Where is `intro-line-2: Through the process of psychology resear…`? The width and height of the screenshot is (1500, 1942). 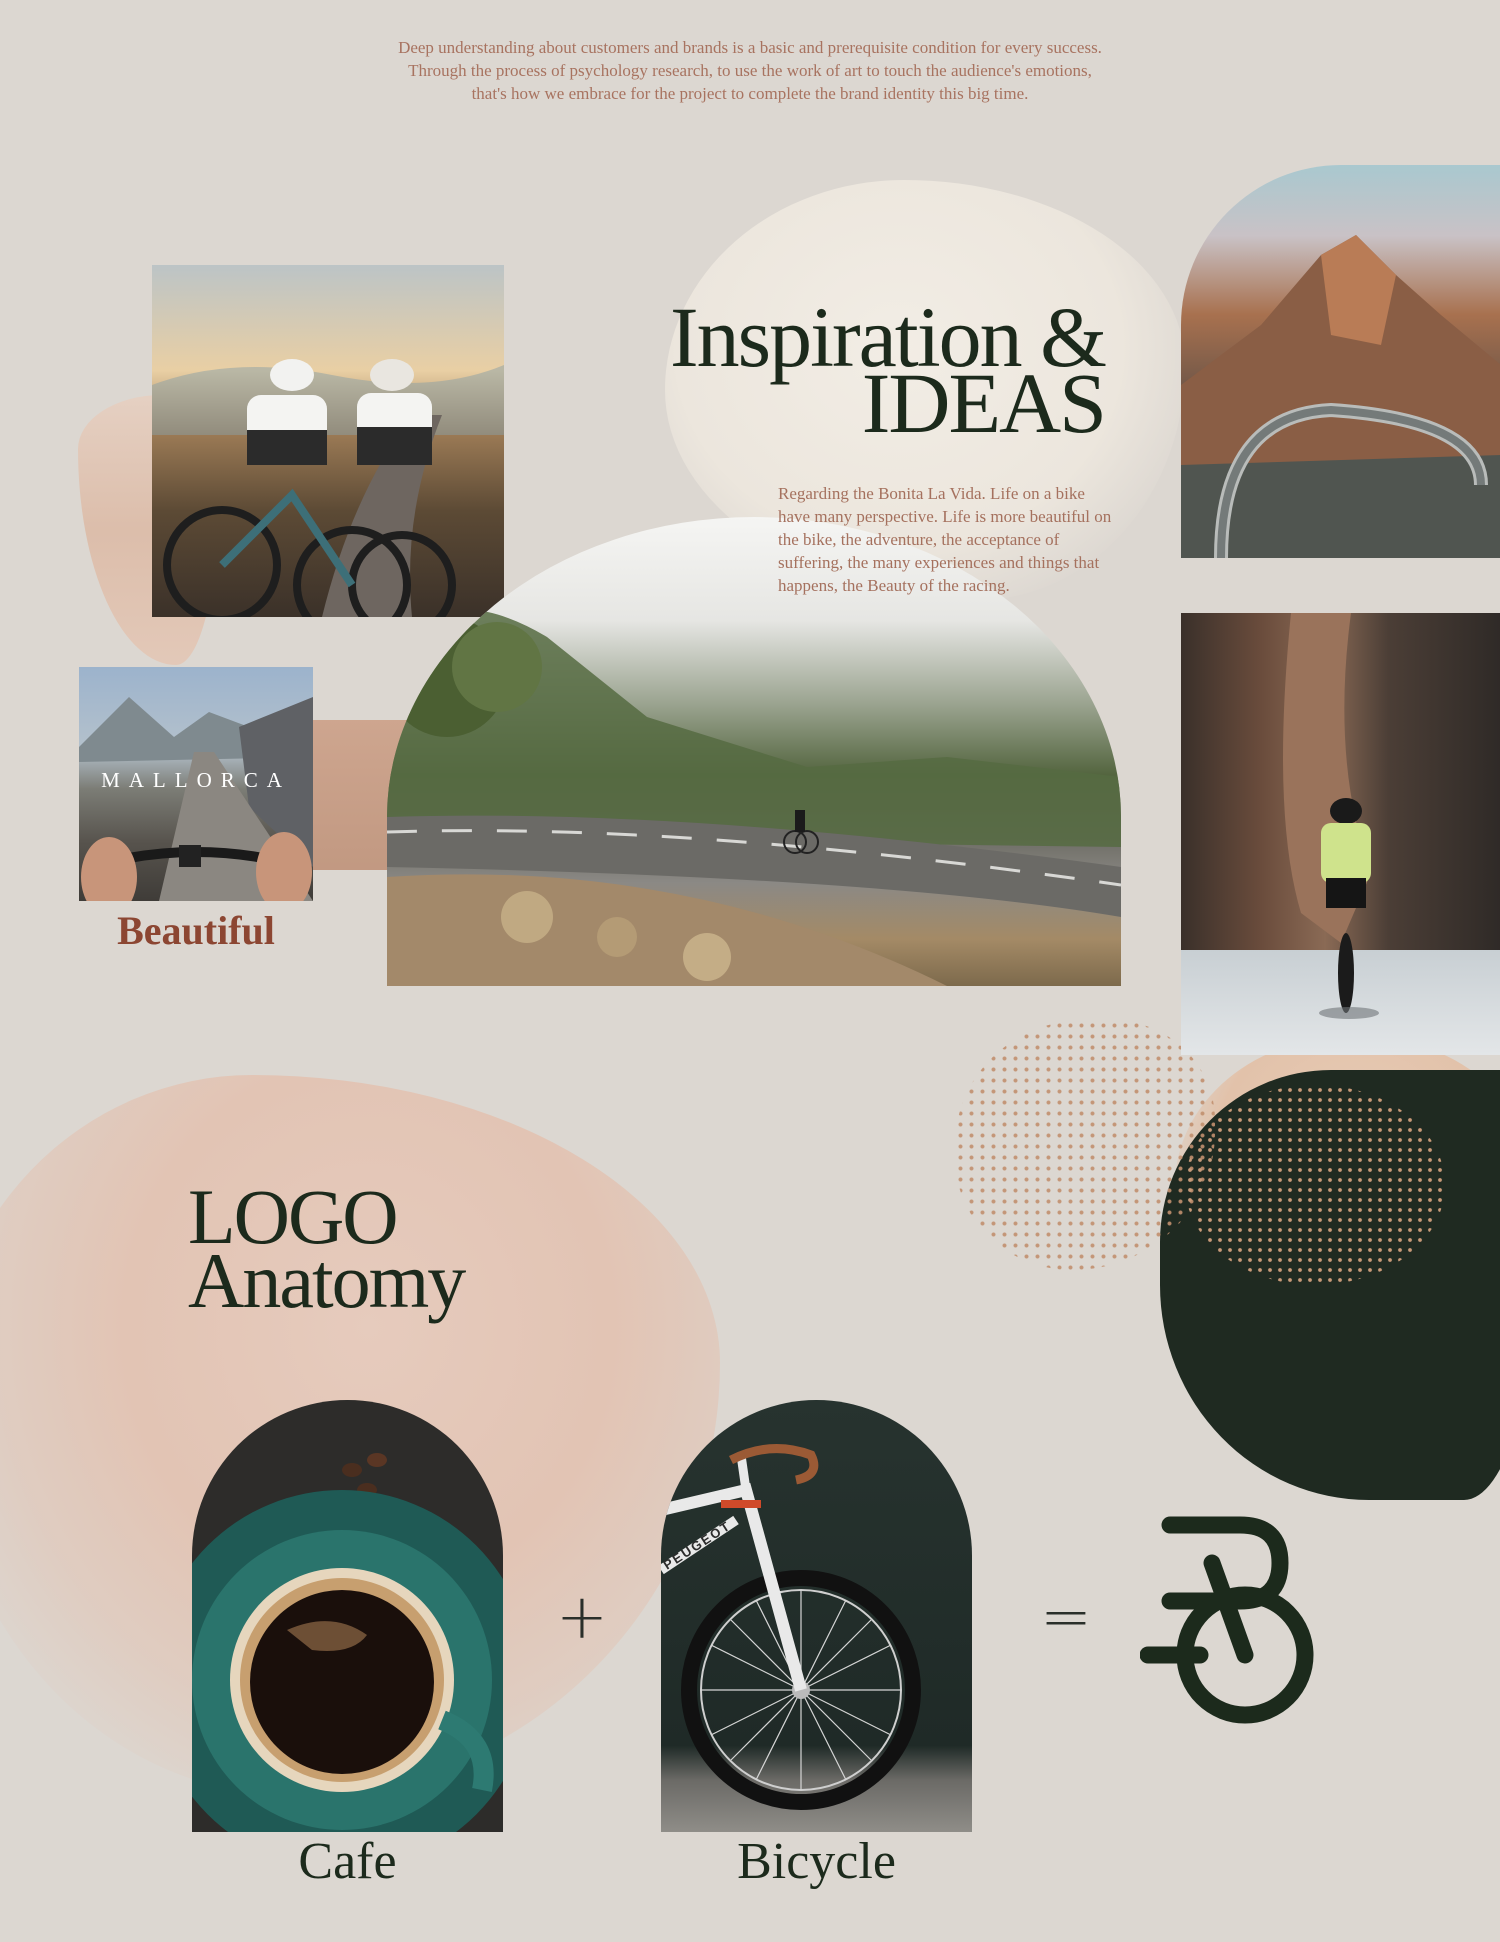
intro-line-2: Through the process of psychology resear… is located at coordinates (750, 70).